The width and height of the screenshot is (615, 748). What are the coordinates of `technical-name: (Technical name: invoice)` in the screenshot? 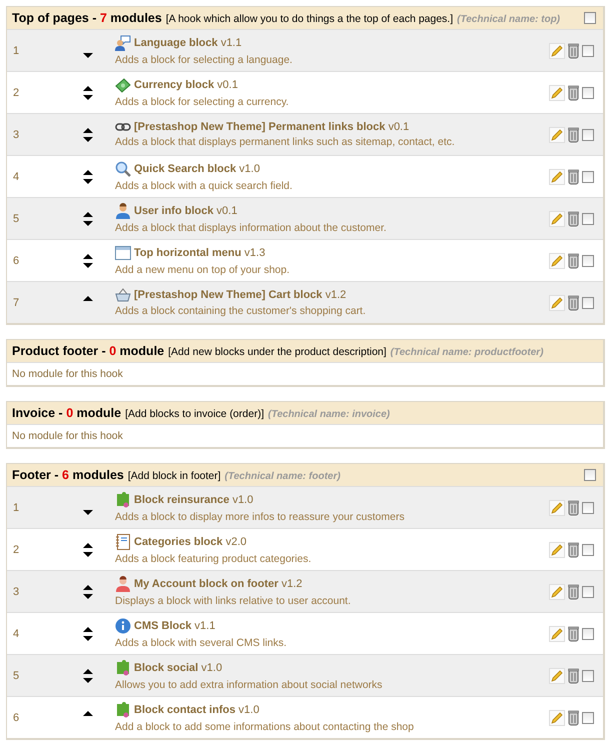 It's located at (329, 414).